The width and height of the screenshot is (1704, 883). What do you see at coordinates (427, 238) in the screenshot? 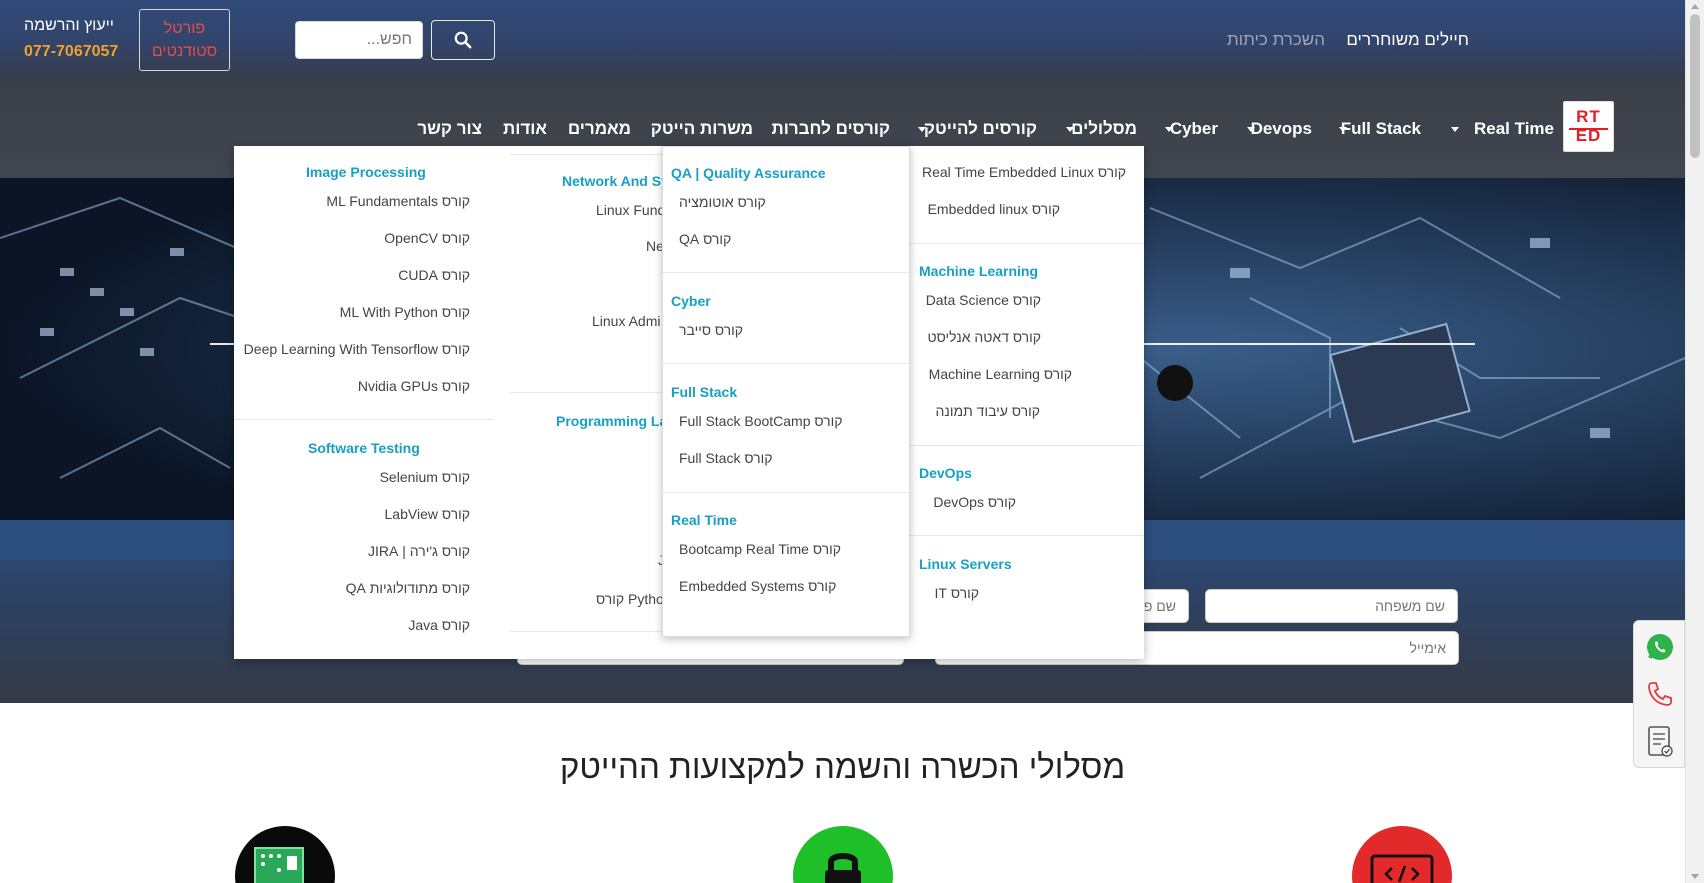
I see `menu-item: קורס OpenCV` at bounding box center [427, 238].